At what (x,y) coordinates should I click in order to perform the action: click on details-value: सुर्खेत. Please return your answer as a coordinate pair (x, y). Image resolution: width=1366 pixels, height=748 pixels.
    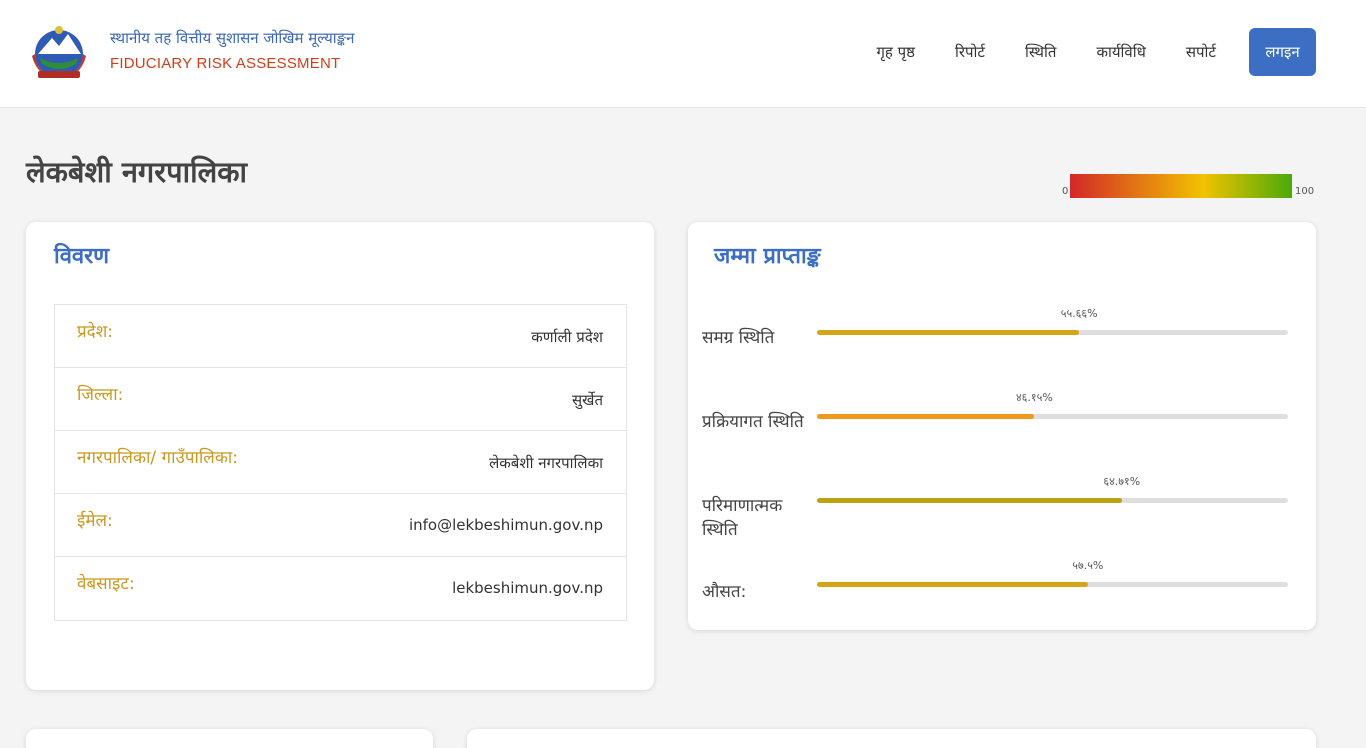
    Looking at the image, I should click on (587, 400).